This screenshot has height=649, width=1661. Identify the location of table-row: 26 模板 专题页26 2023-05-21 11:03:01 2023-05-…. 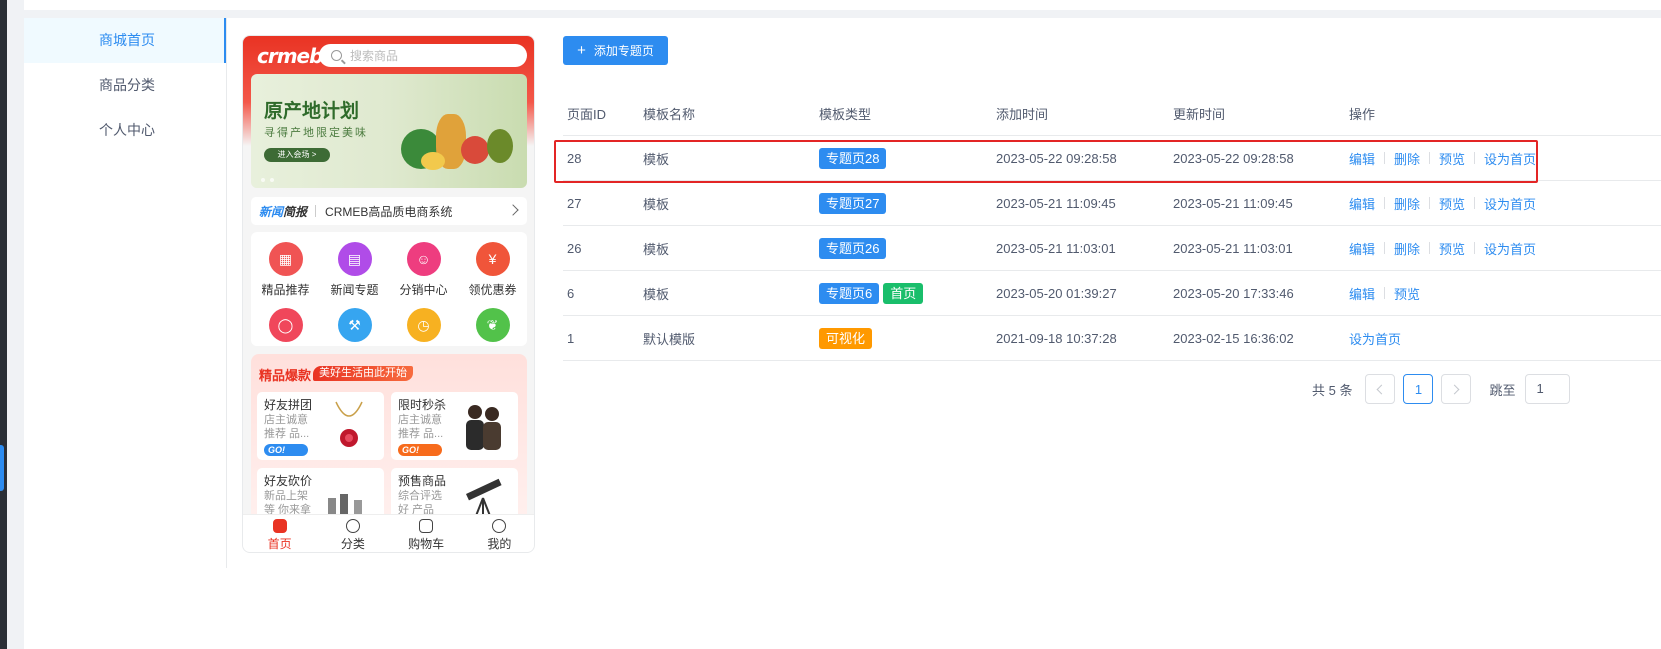
(1112, 248).